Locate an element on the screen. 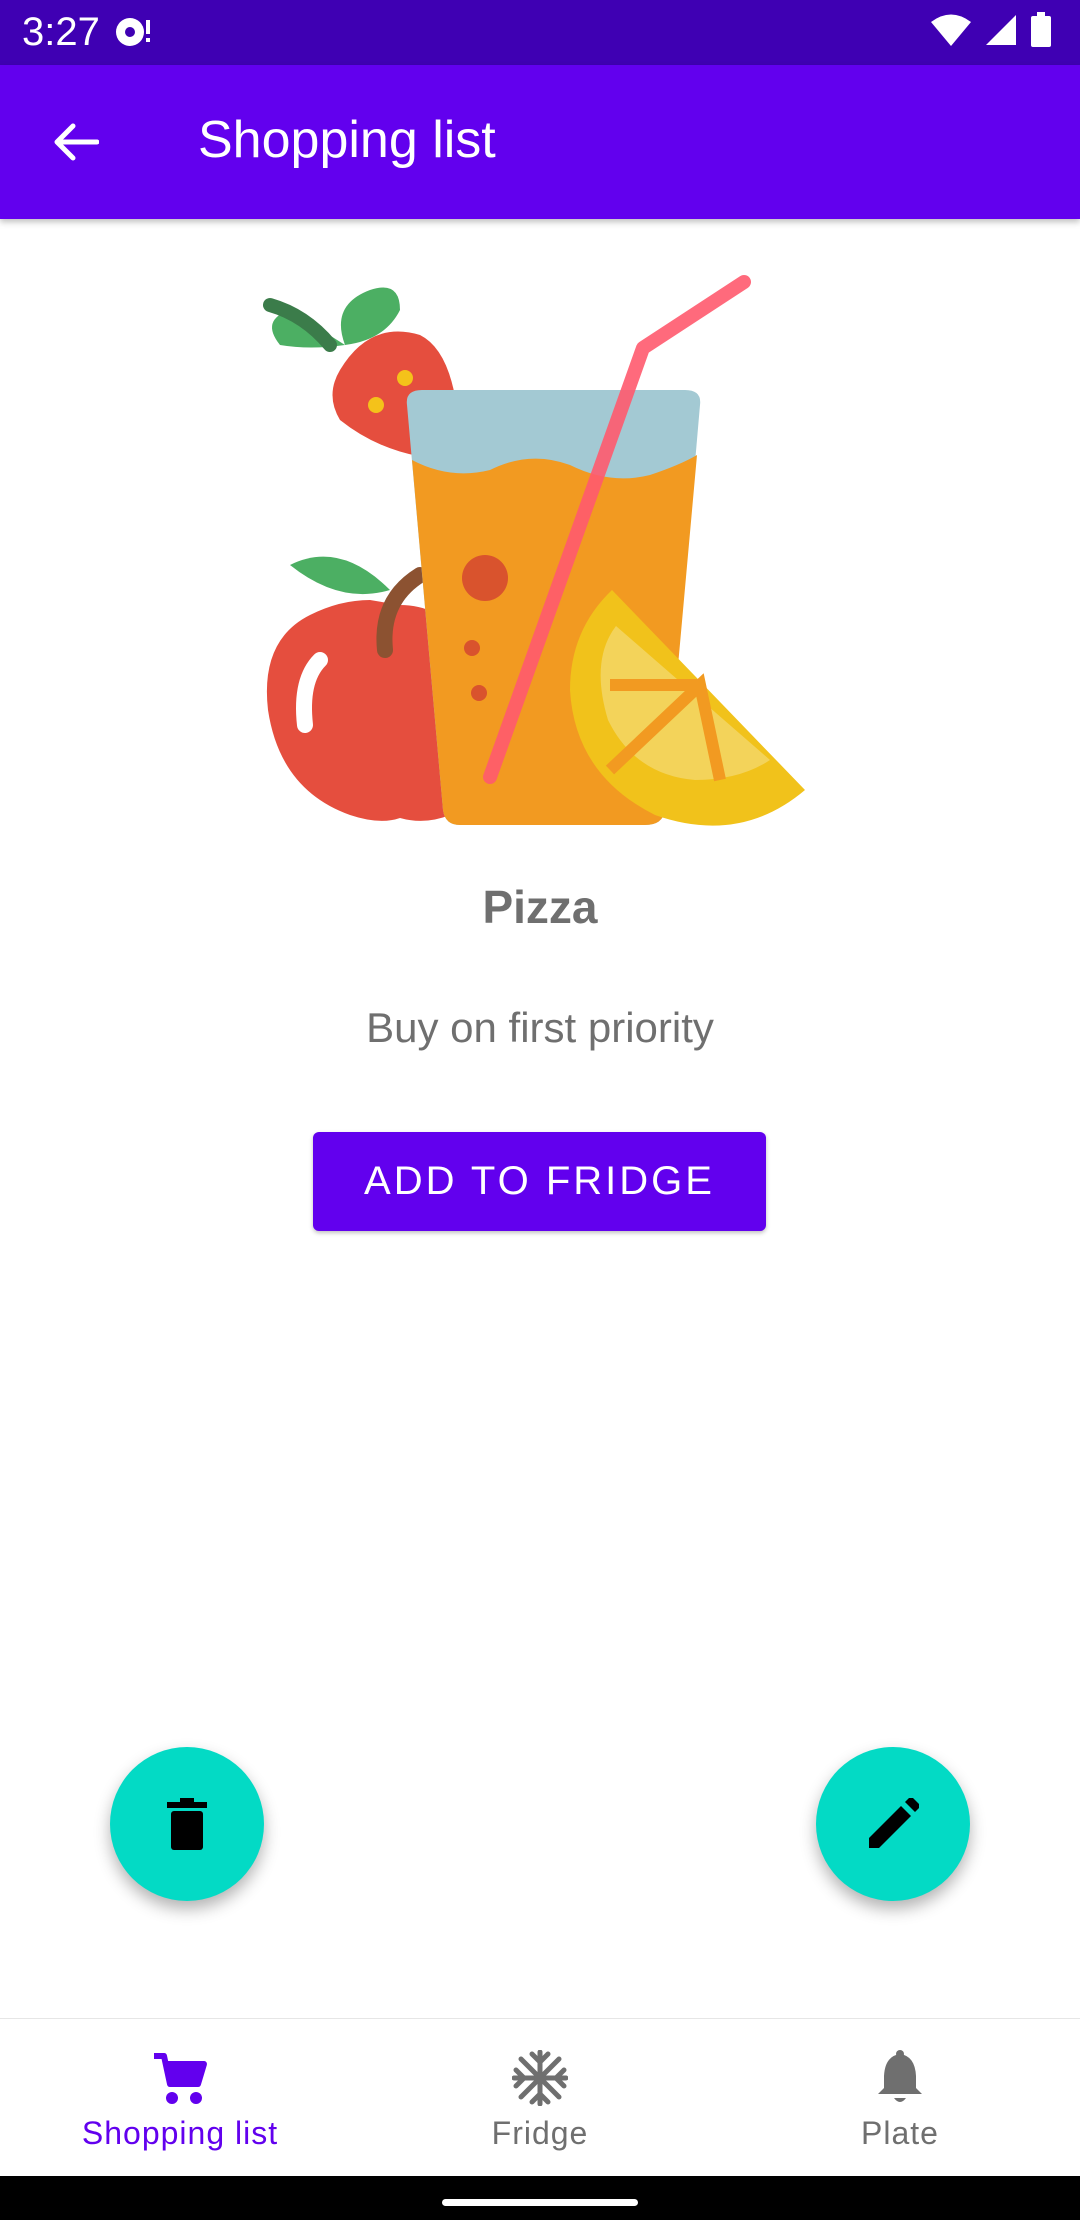 The image size is (1080, 2220). bell-icon is located at coordinates (900, 2076).